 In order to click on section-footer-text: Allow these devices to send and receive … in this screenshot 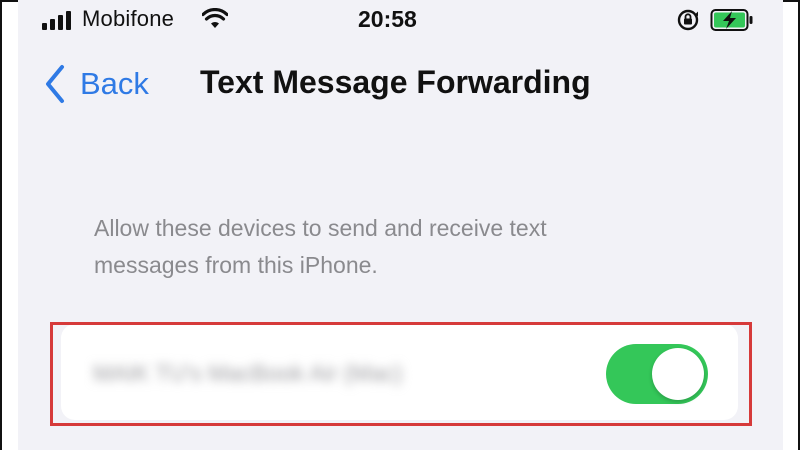, I will do `click(414, 247)`.